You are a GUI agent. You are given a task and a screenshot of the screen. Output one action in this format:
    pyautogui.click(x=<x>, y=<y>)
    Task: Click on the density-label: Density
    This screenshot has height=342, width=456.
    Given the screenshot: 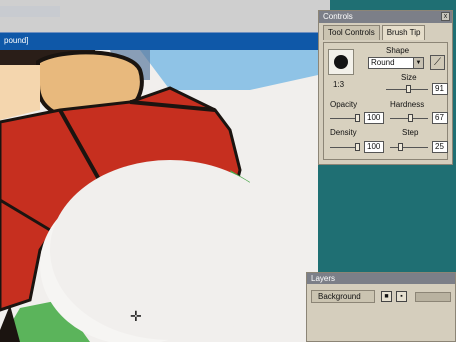 What is the action you would take?
    pyautogui.click(x=343, y=132)
    